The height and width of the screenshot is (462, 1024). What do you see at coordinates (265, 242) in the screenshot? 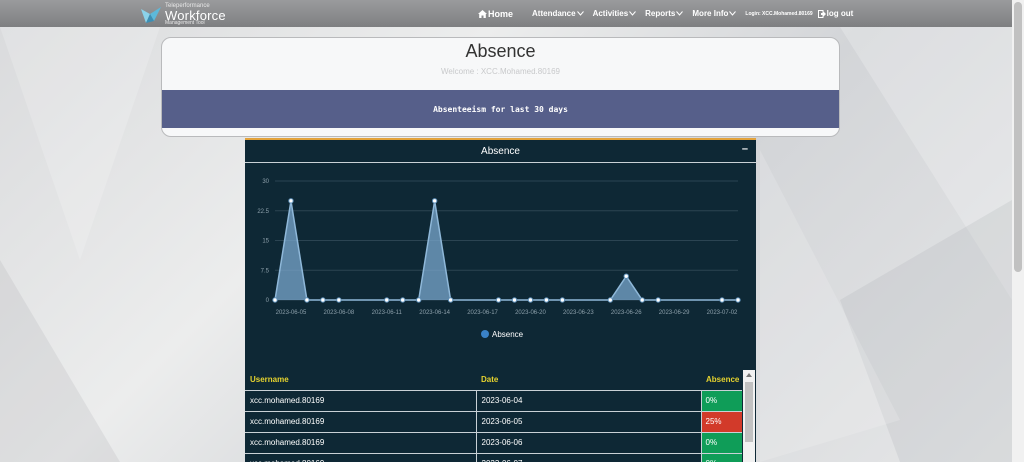
I see `y-tick-label: 15` at bounding box center [265, 242].